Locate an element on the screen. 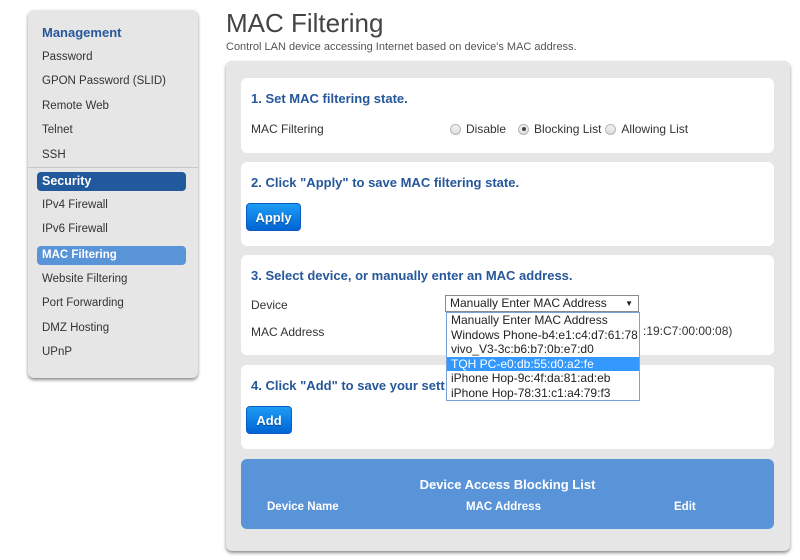 Image resolution: width=800 pixels, height=560 pixels. device-label: Device is located at coordinates (269, 305).